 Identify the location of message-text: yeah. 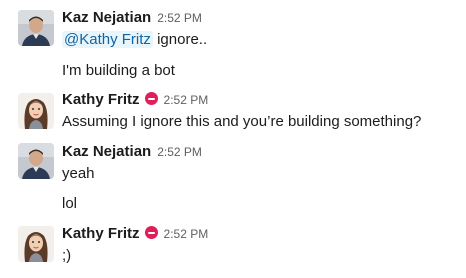
(78, 173).